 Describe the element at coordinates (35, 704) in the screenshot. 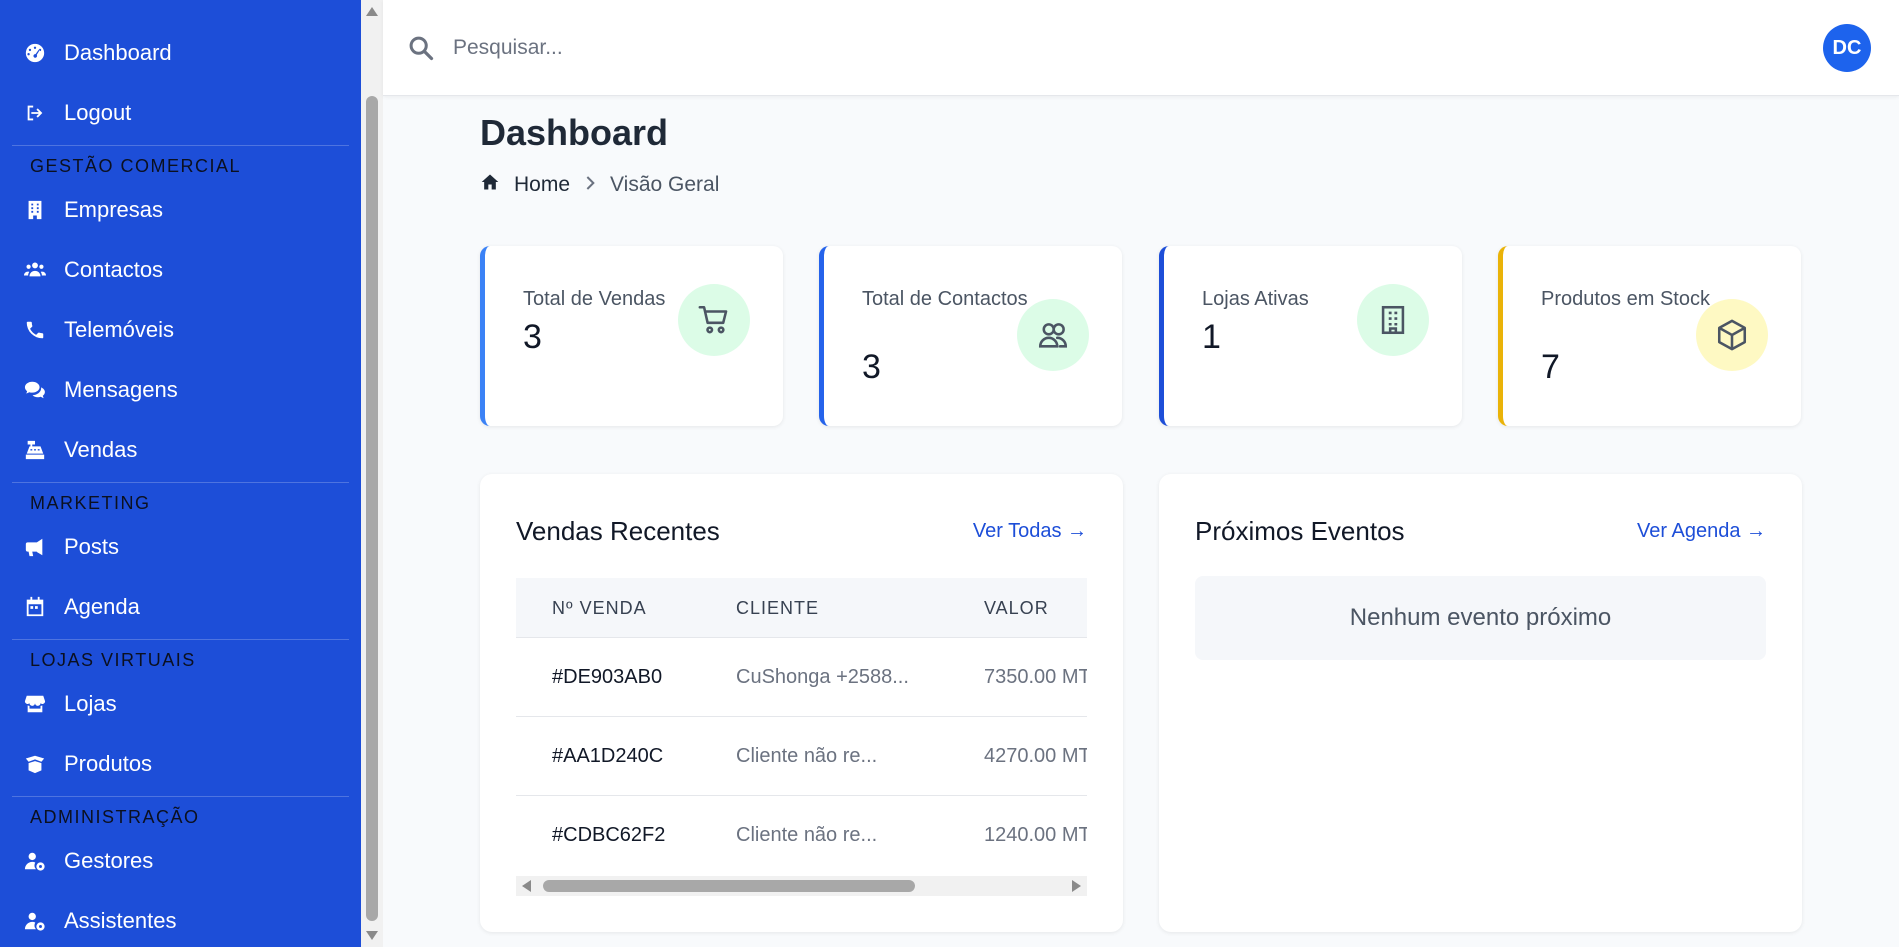

I see `store-icon` at that location.